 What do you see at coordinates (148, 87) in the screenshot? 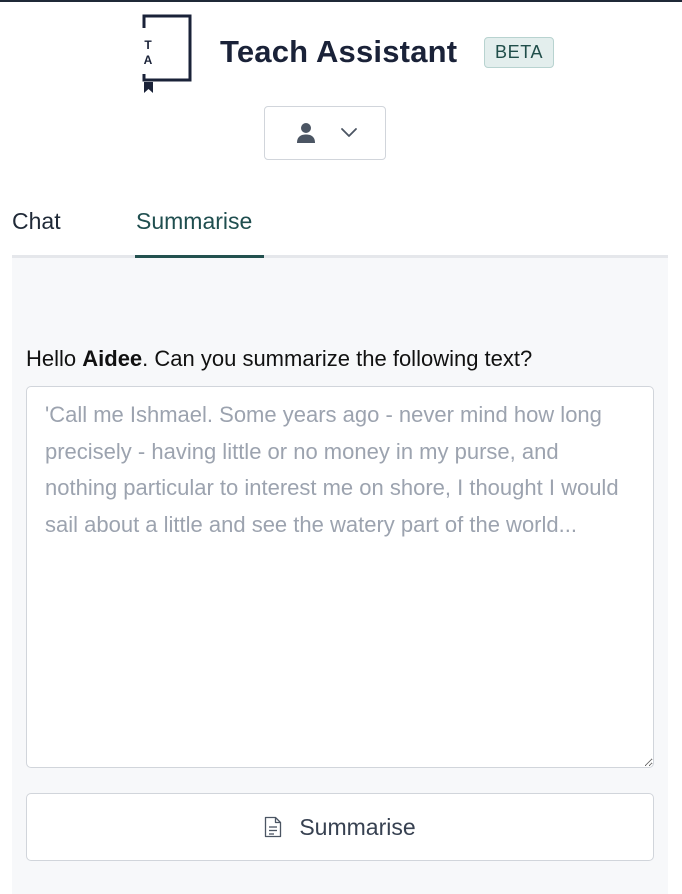
I see `bookmark-icon` at bounding box center [148, 87].